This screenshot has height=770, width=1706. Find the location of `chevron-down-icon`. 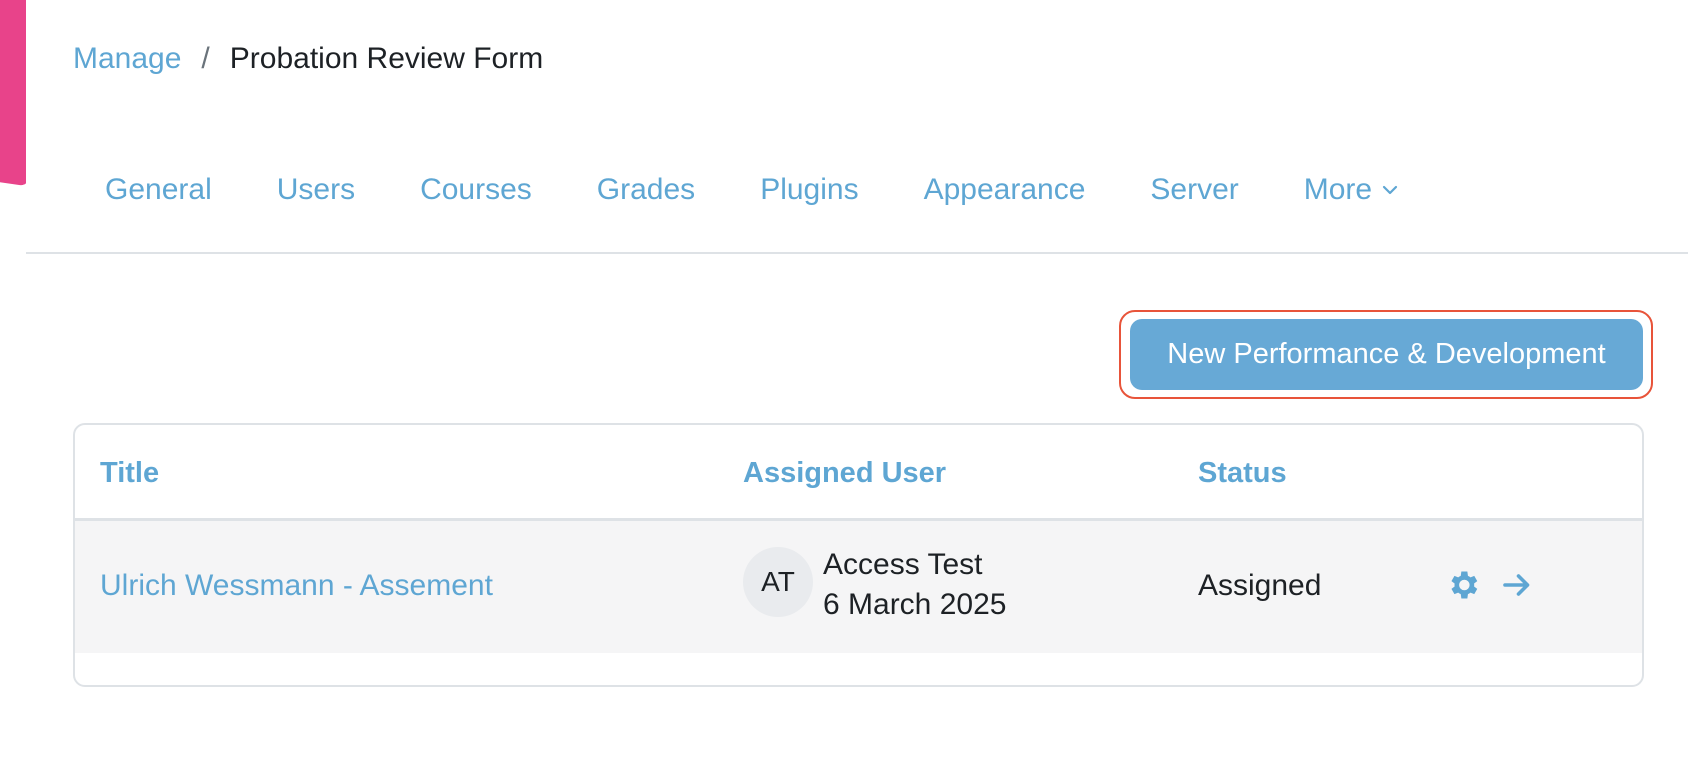

chevron-down-icon is located at coordinates (1390, 190).